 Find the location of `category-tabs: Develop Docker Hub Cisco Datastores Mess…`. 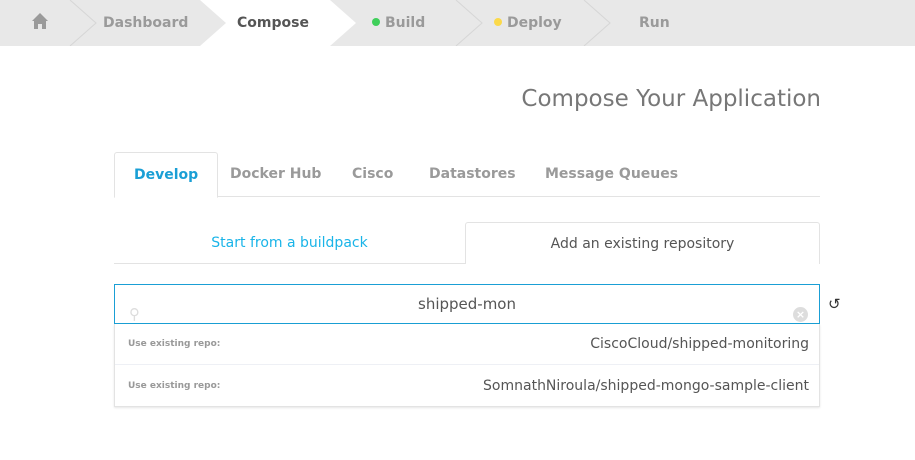

category-tabs: Develop Docker Hub Cisco Datastores Mess… is located at coordinates (467, 175).